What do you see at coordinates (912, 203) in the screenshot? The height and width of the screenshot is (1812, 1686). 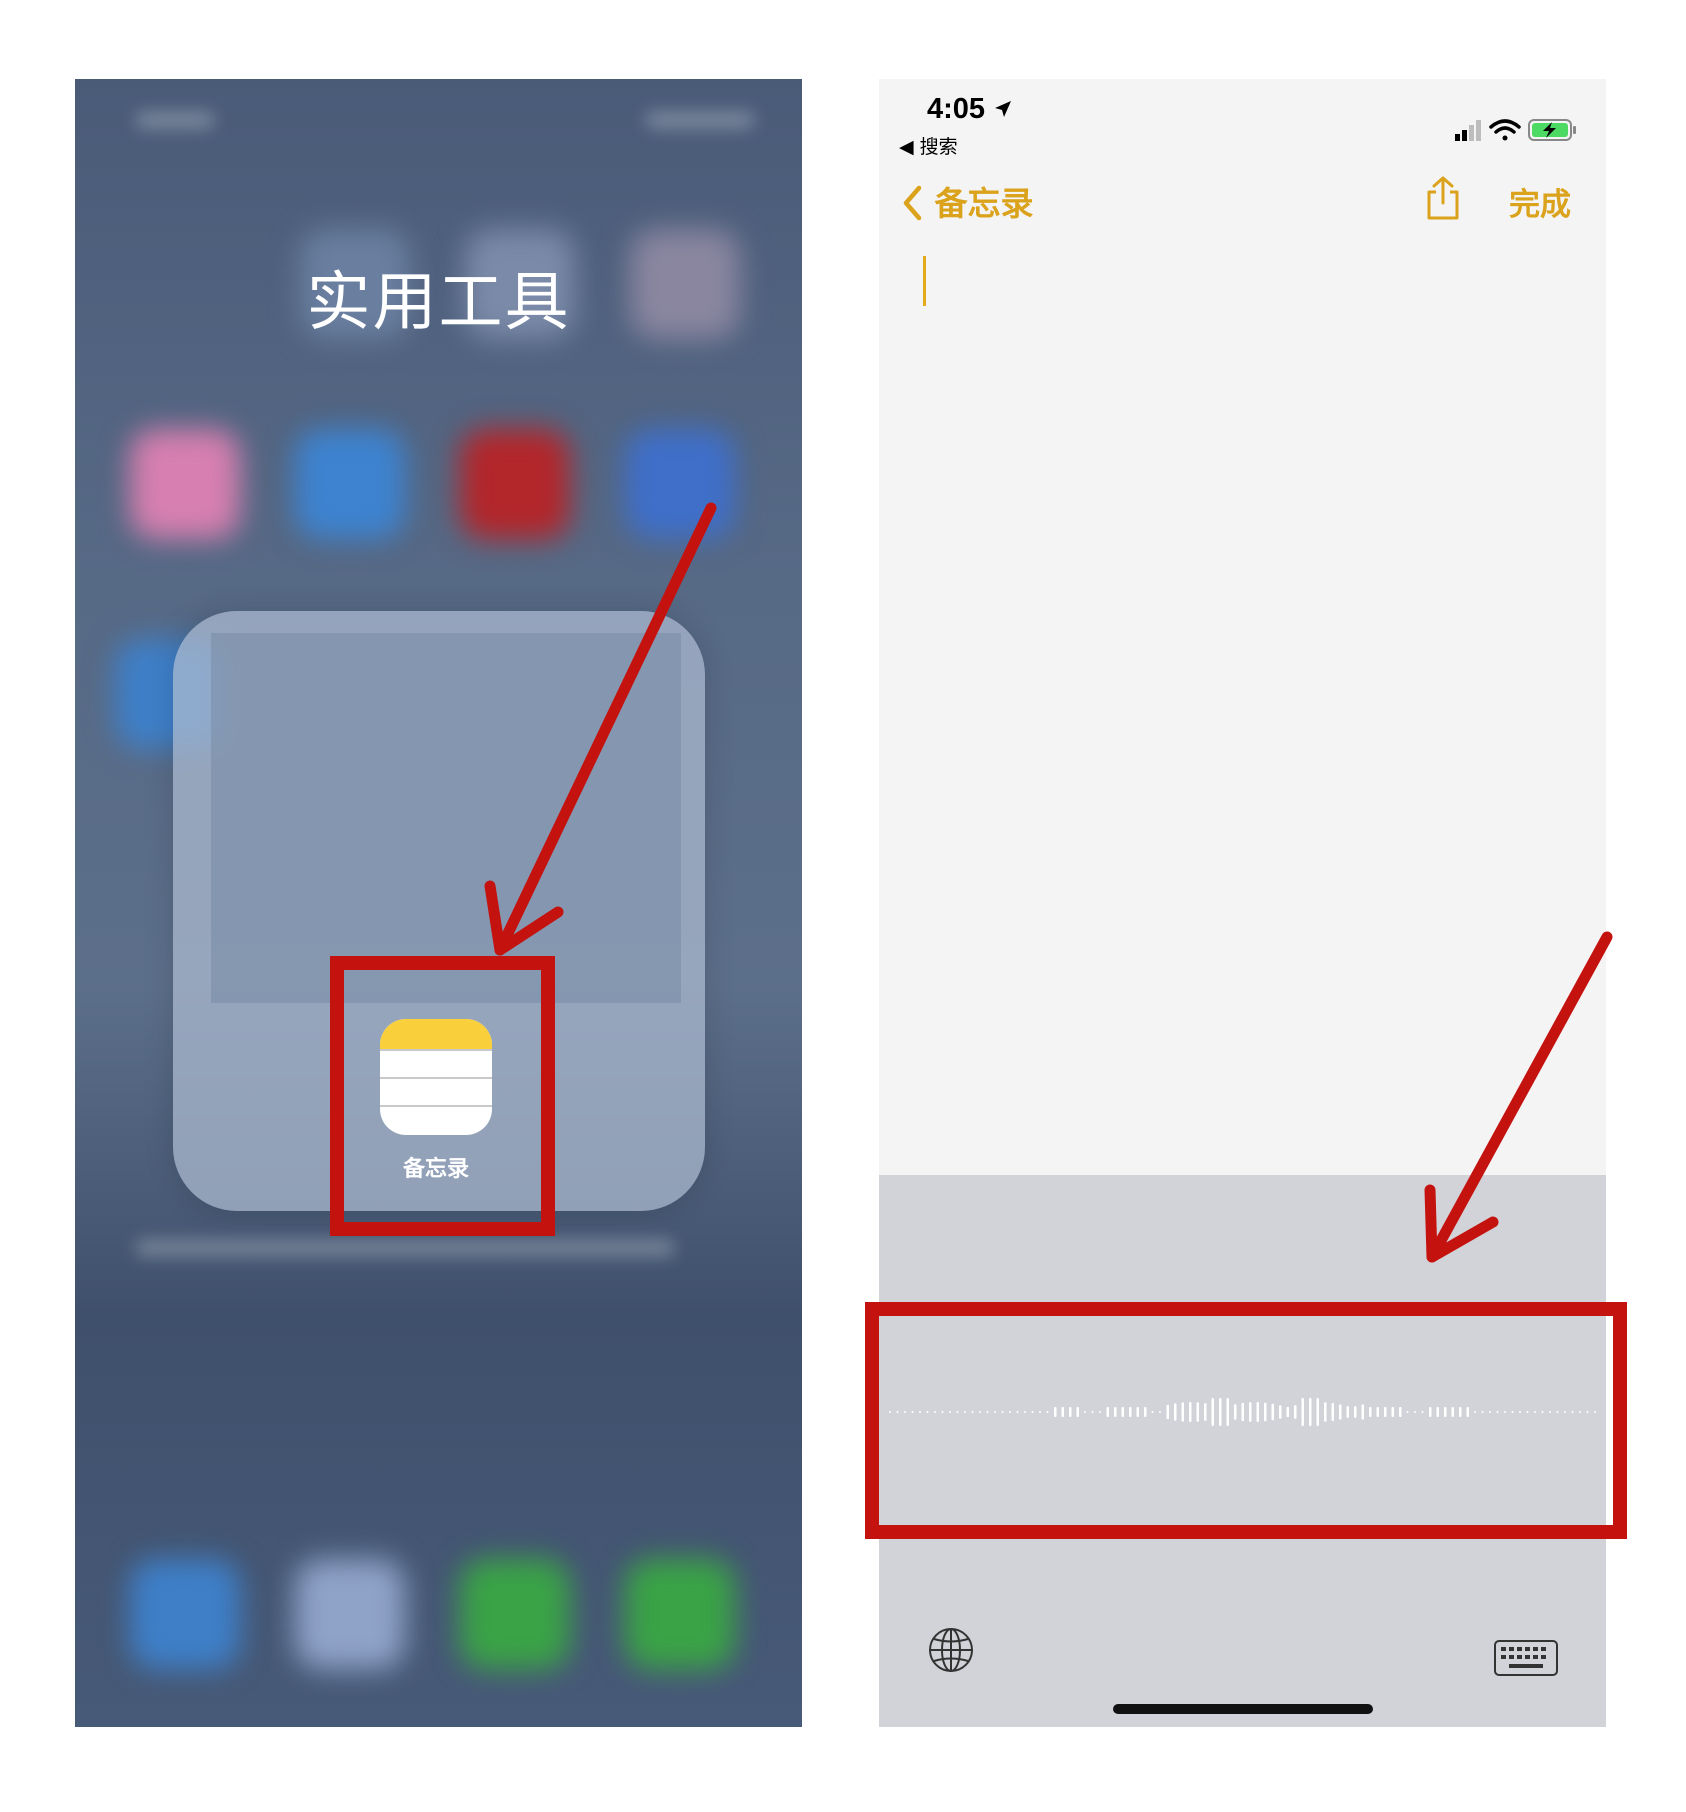 I see `chevron-left-icon` at bounding box center [912, 203].